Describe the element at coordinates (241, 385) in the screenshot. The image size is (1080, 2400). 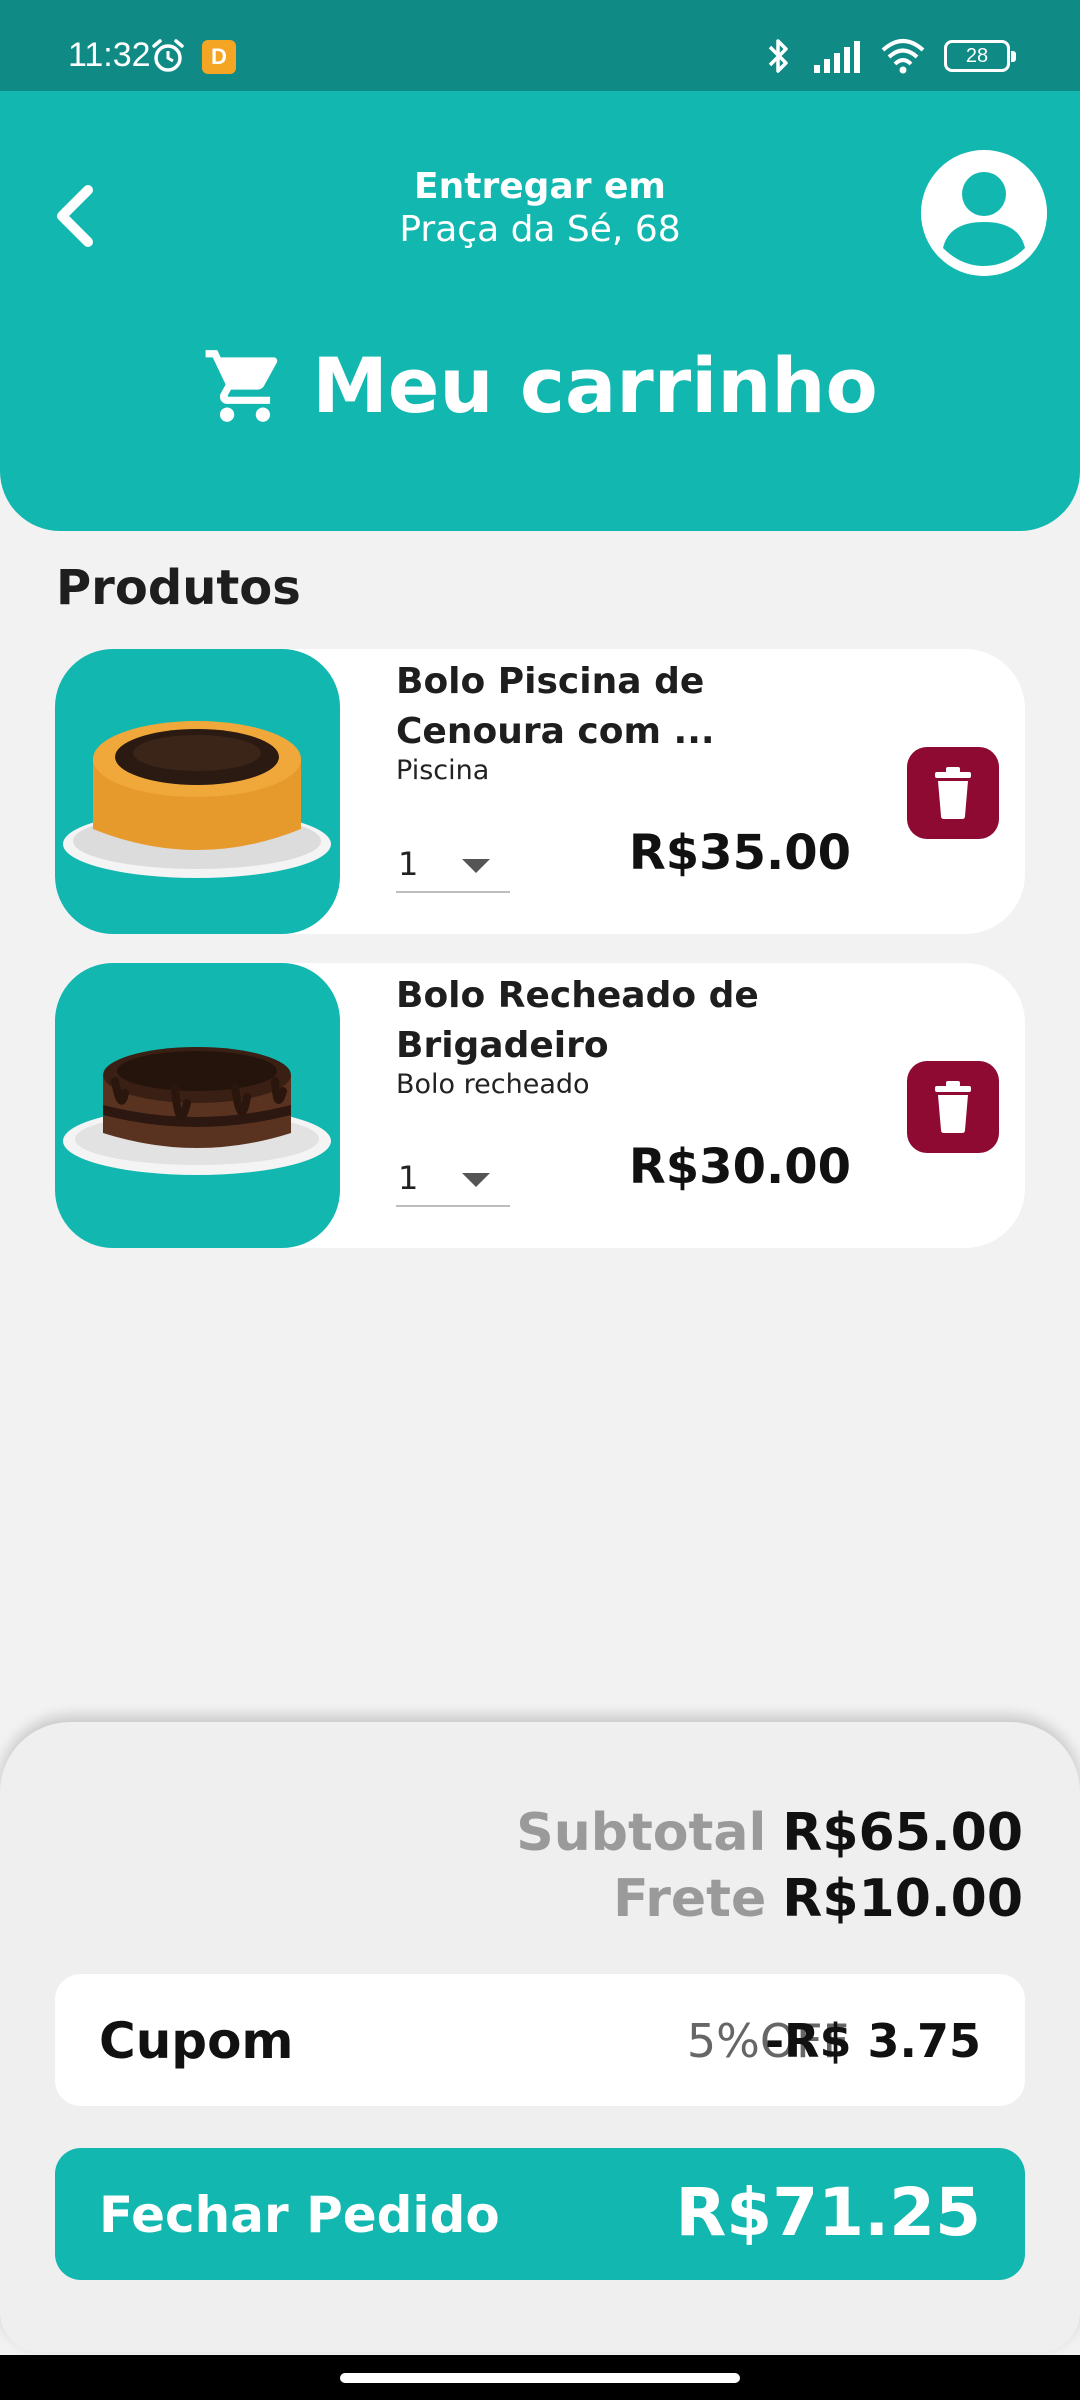
I see `cart-icon` at that location.